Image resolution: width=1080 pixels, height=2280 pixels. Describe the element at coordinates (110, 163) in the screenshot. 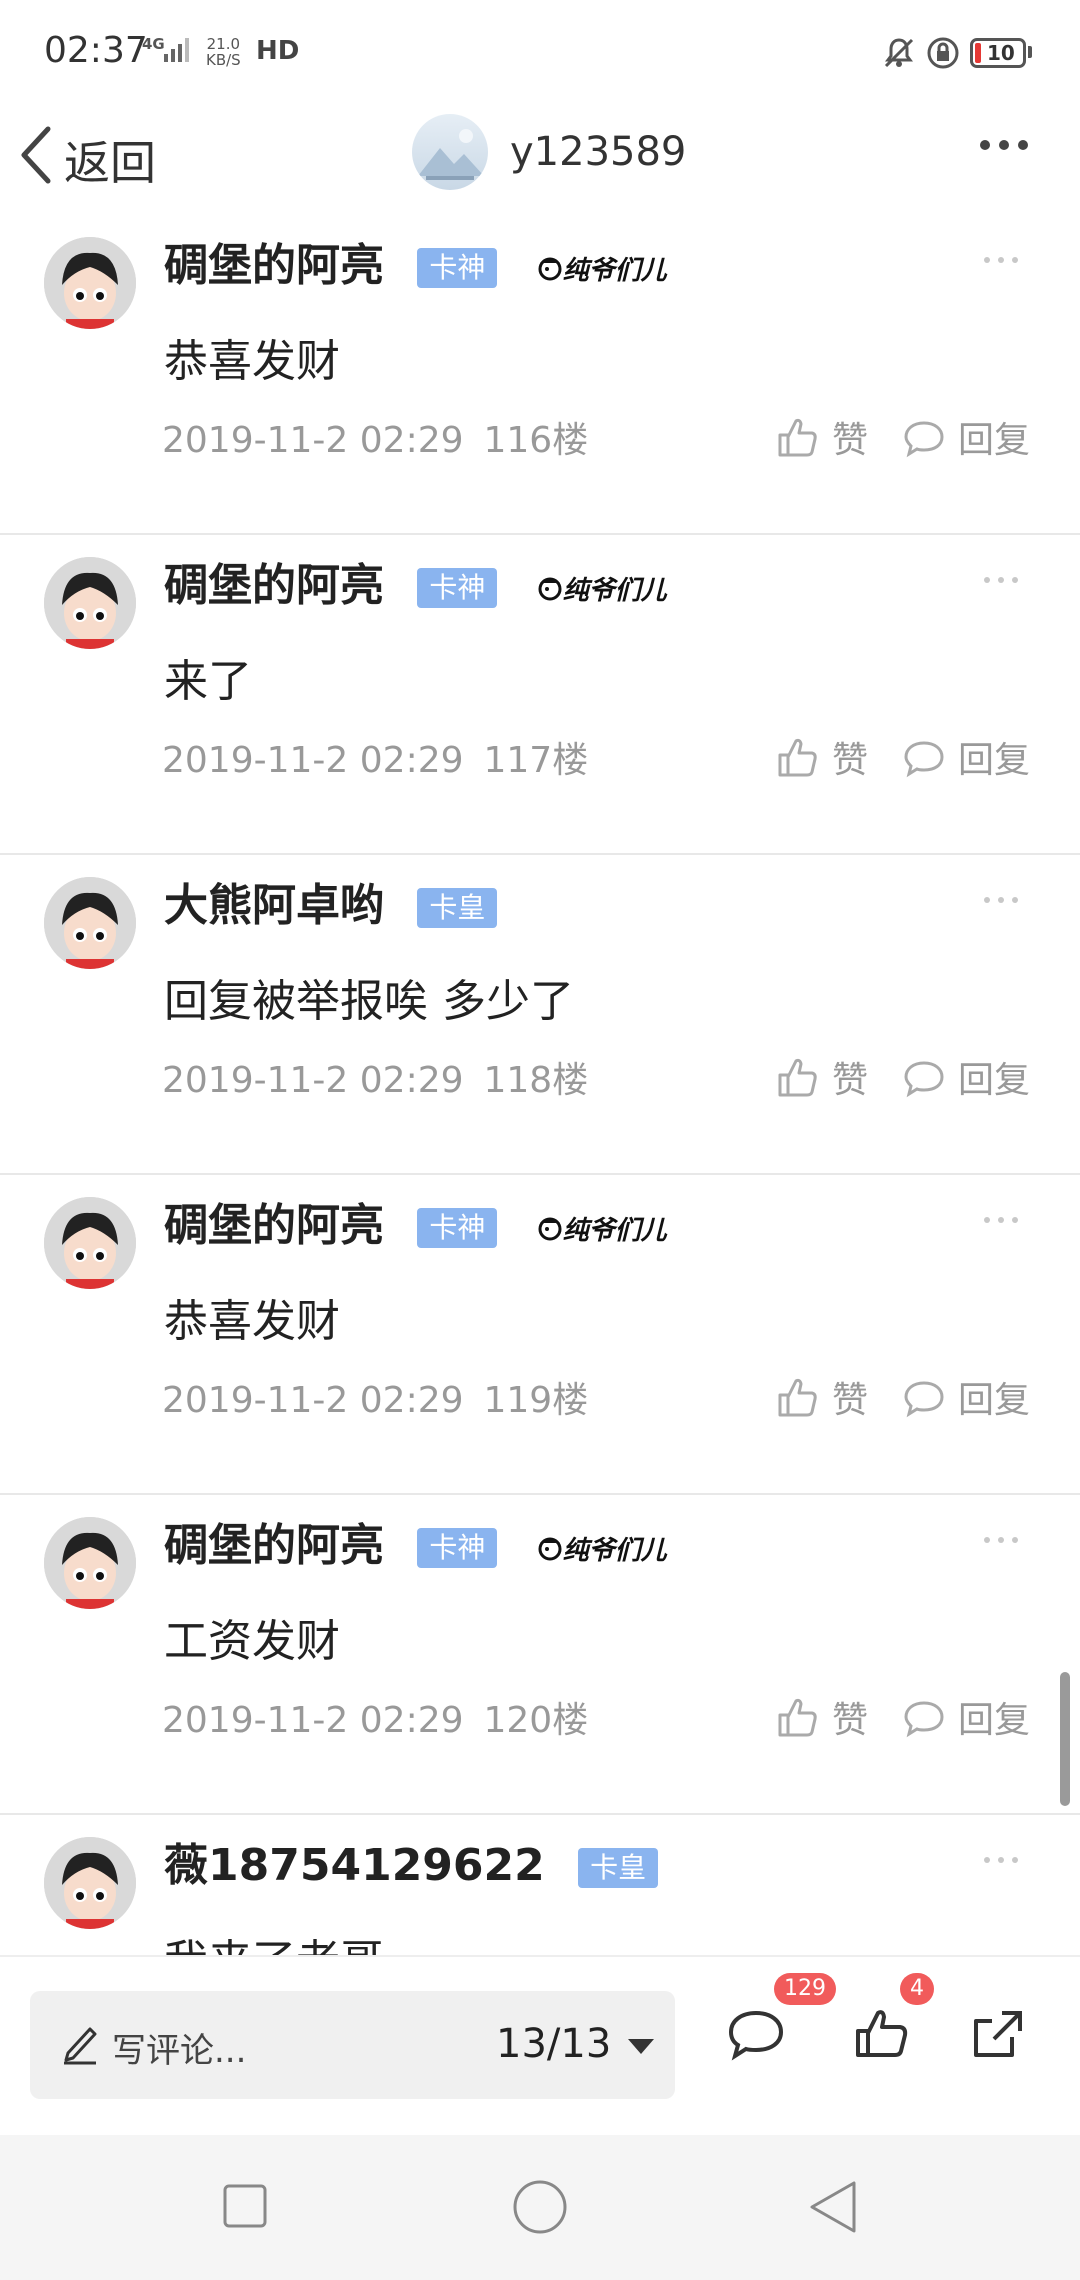

I see `back-label: 返回` at that location.